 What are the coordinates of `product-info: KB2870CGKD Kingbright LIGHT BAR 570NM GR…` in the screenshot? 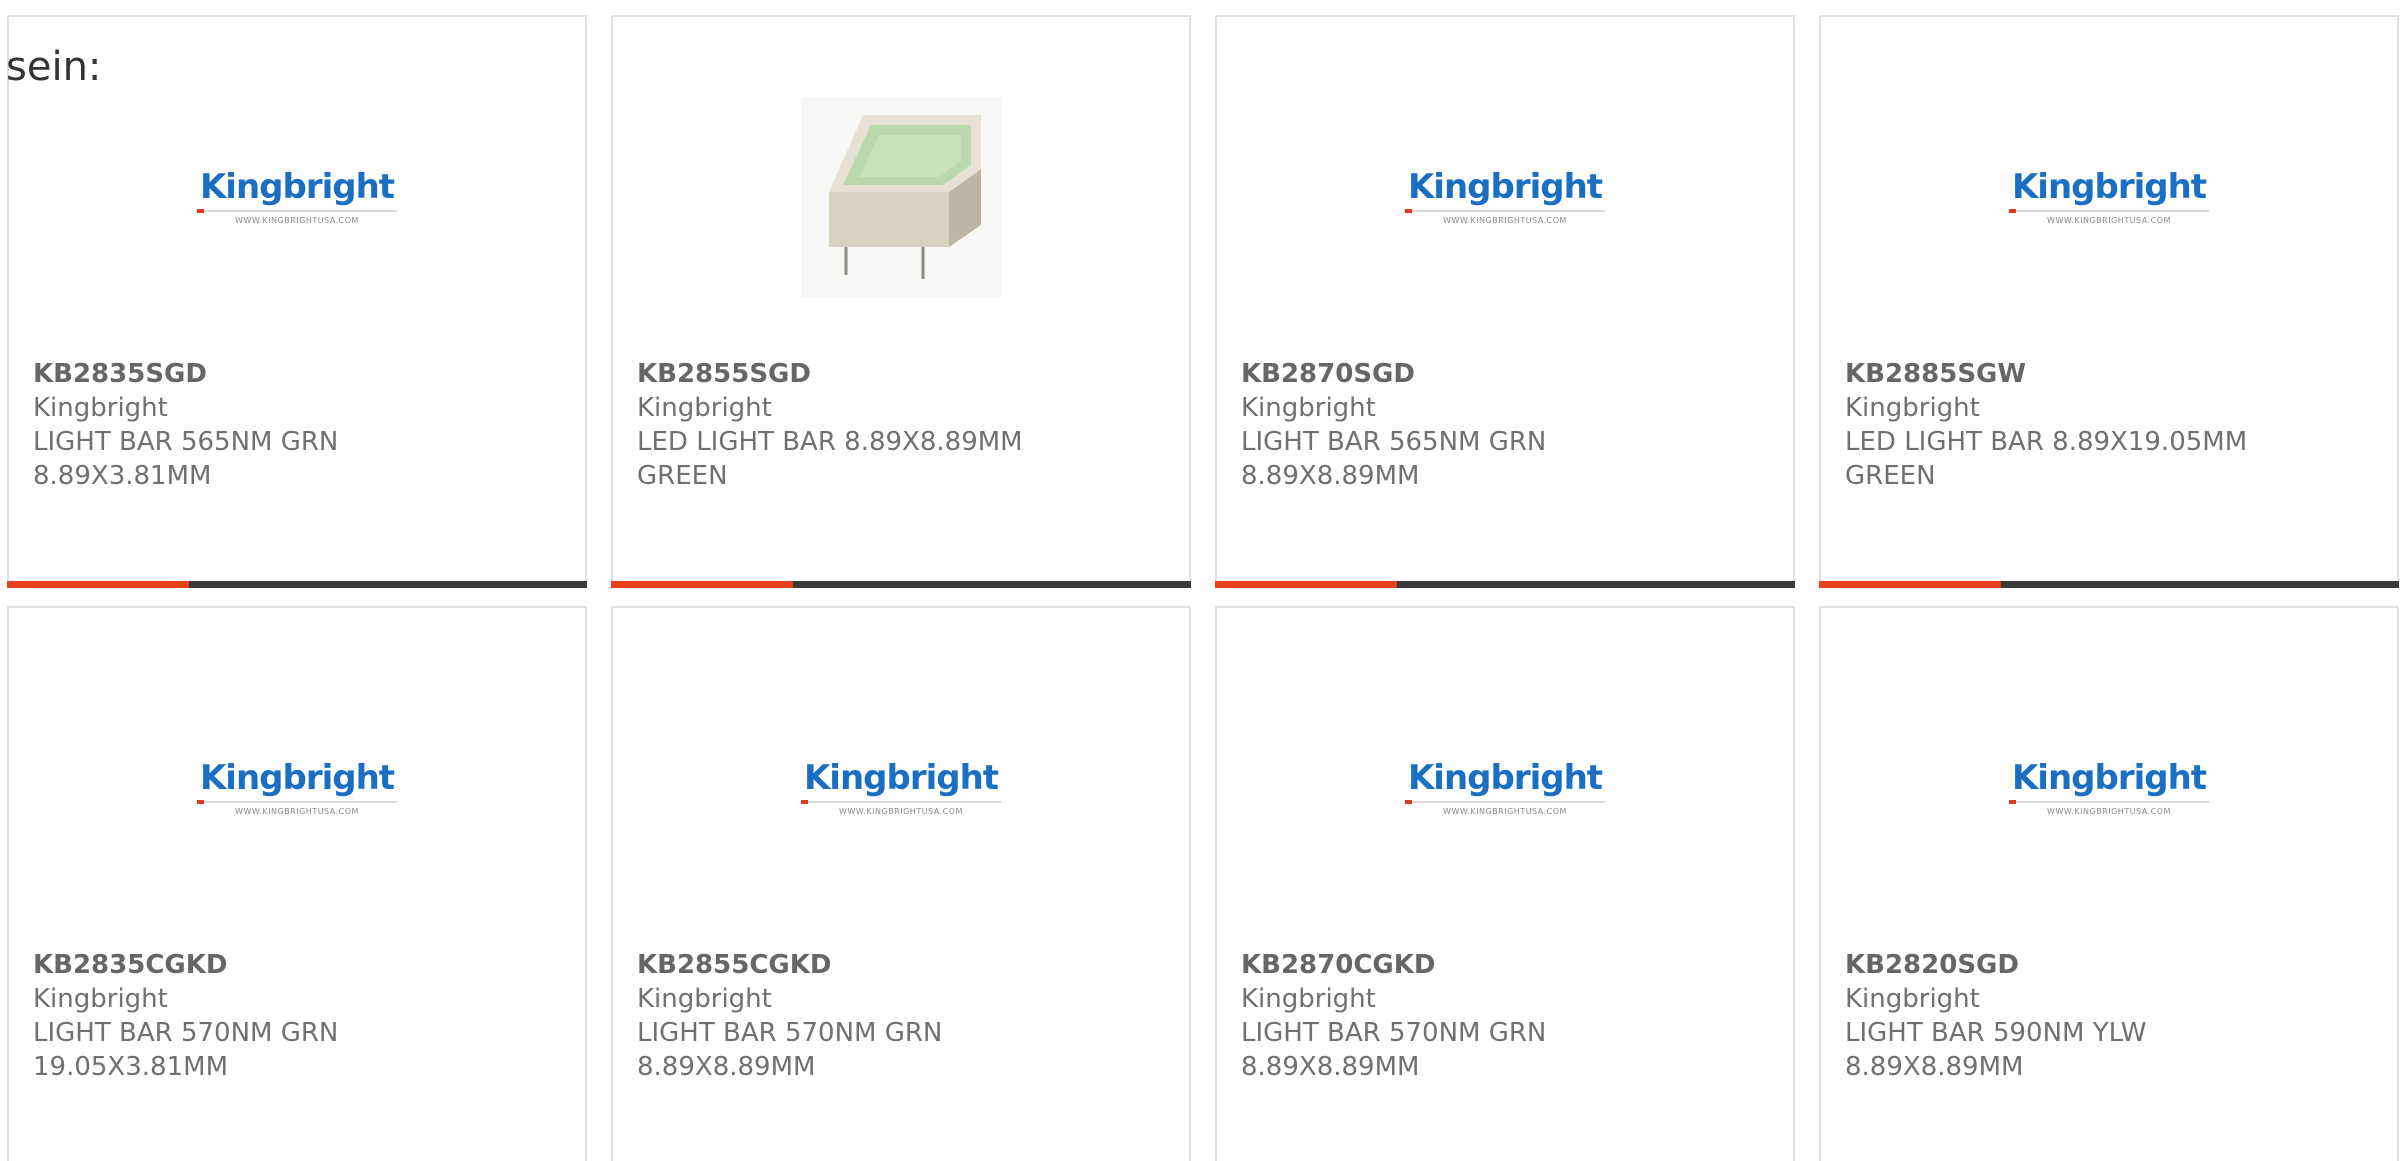 It's located at (1507, 1016).